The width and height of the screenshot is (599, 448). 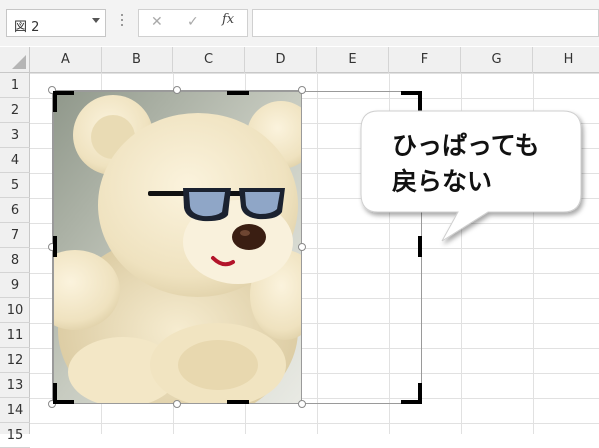 I want to click on column-header-b: B, so click(x=137, y=60).